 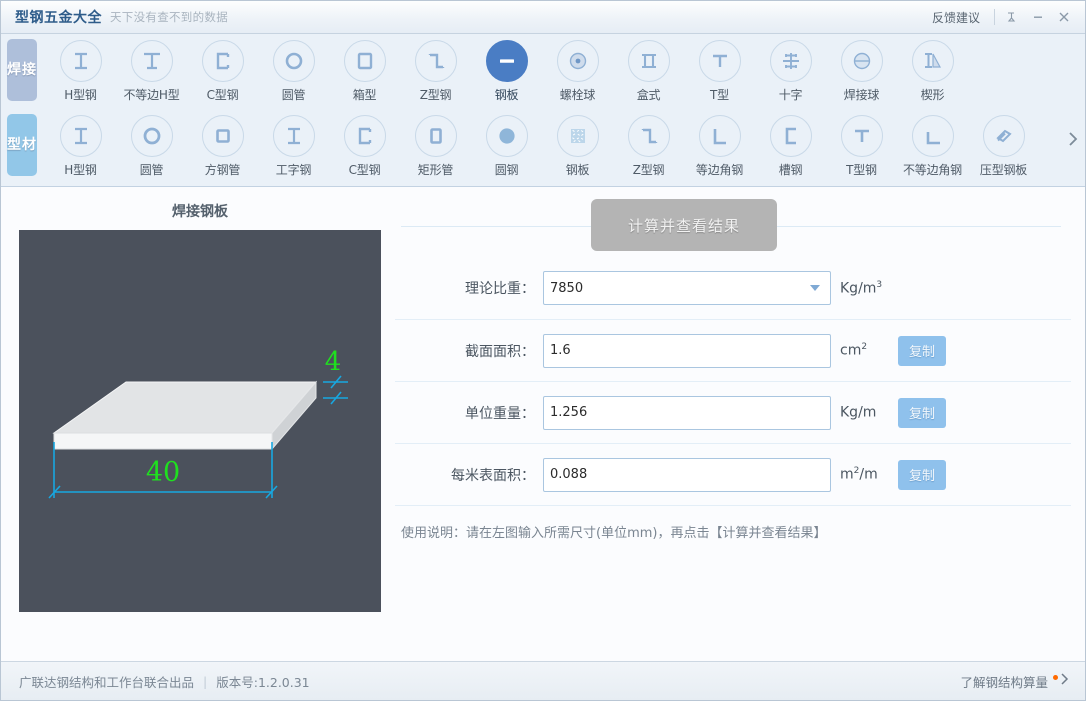 What do you see at coordinates (435, 61) in the screenshot?
I see `z-section-icon` at bounding box center [435, 61].